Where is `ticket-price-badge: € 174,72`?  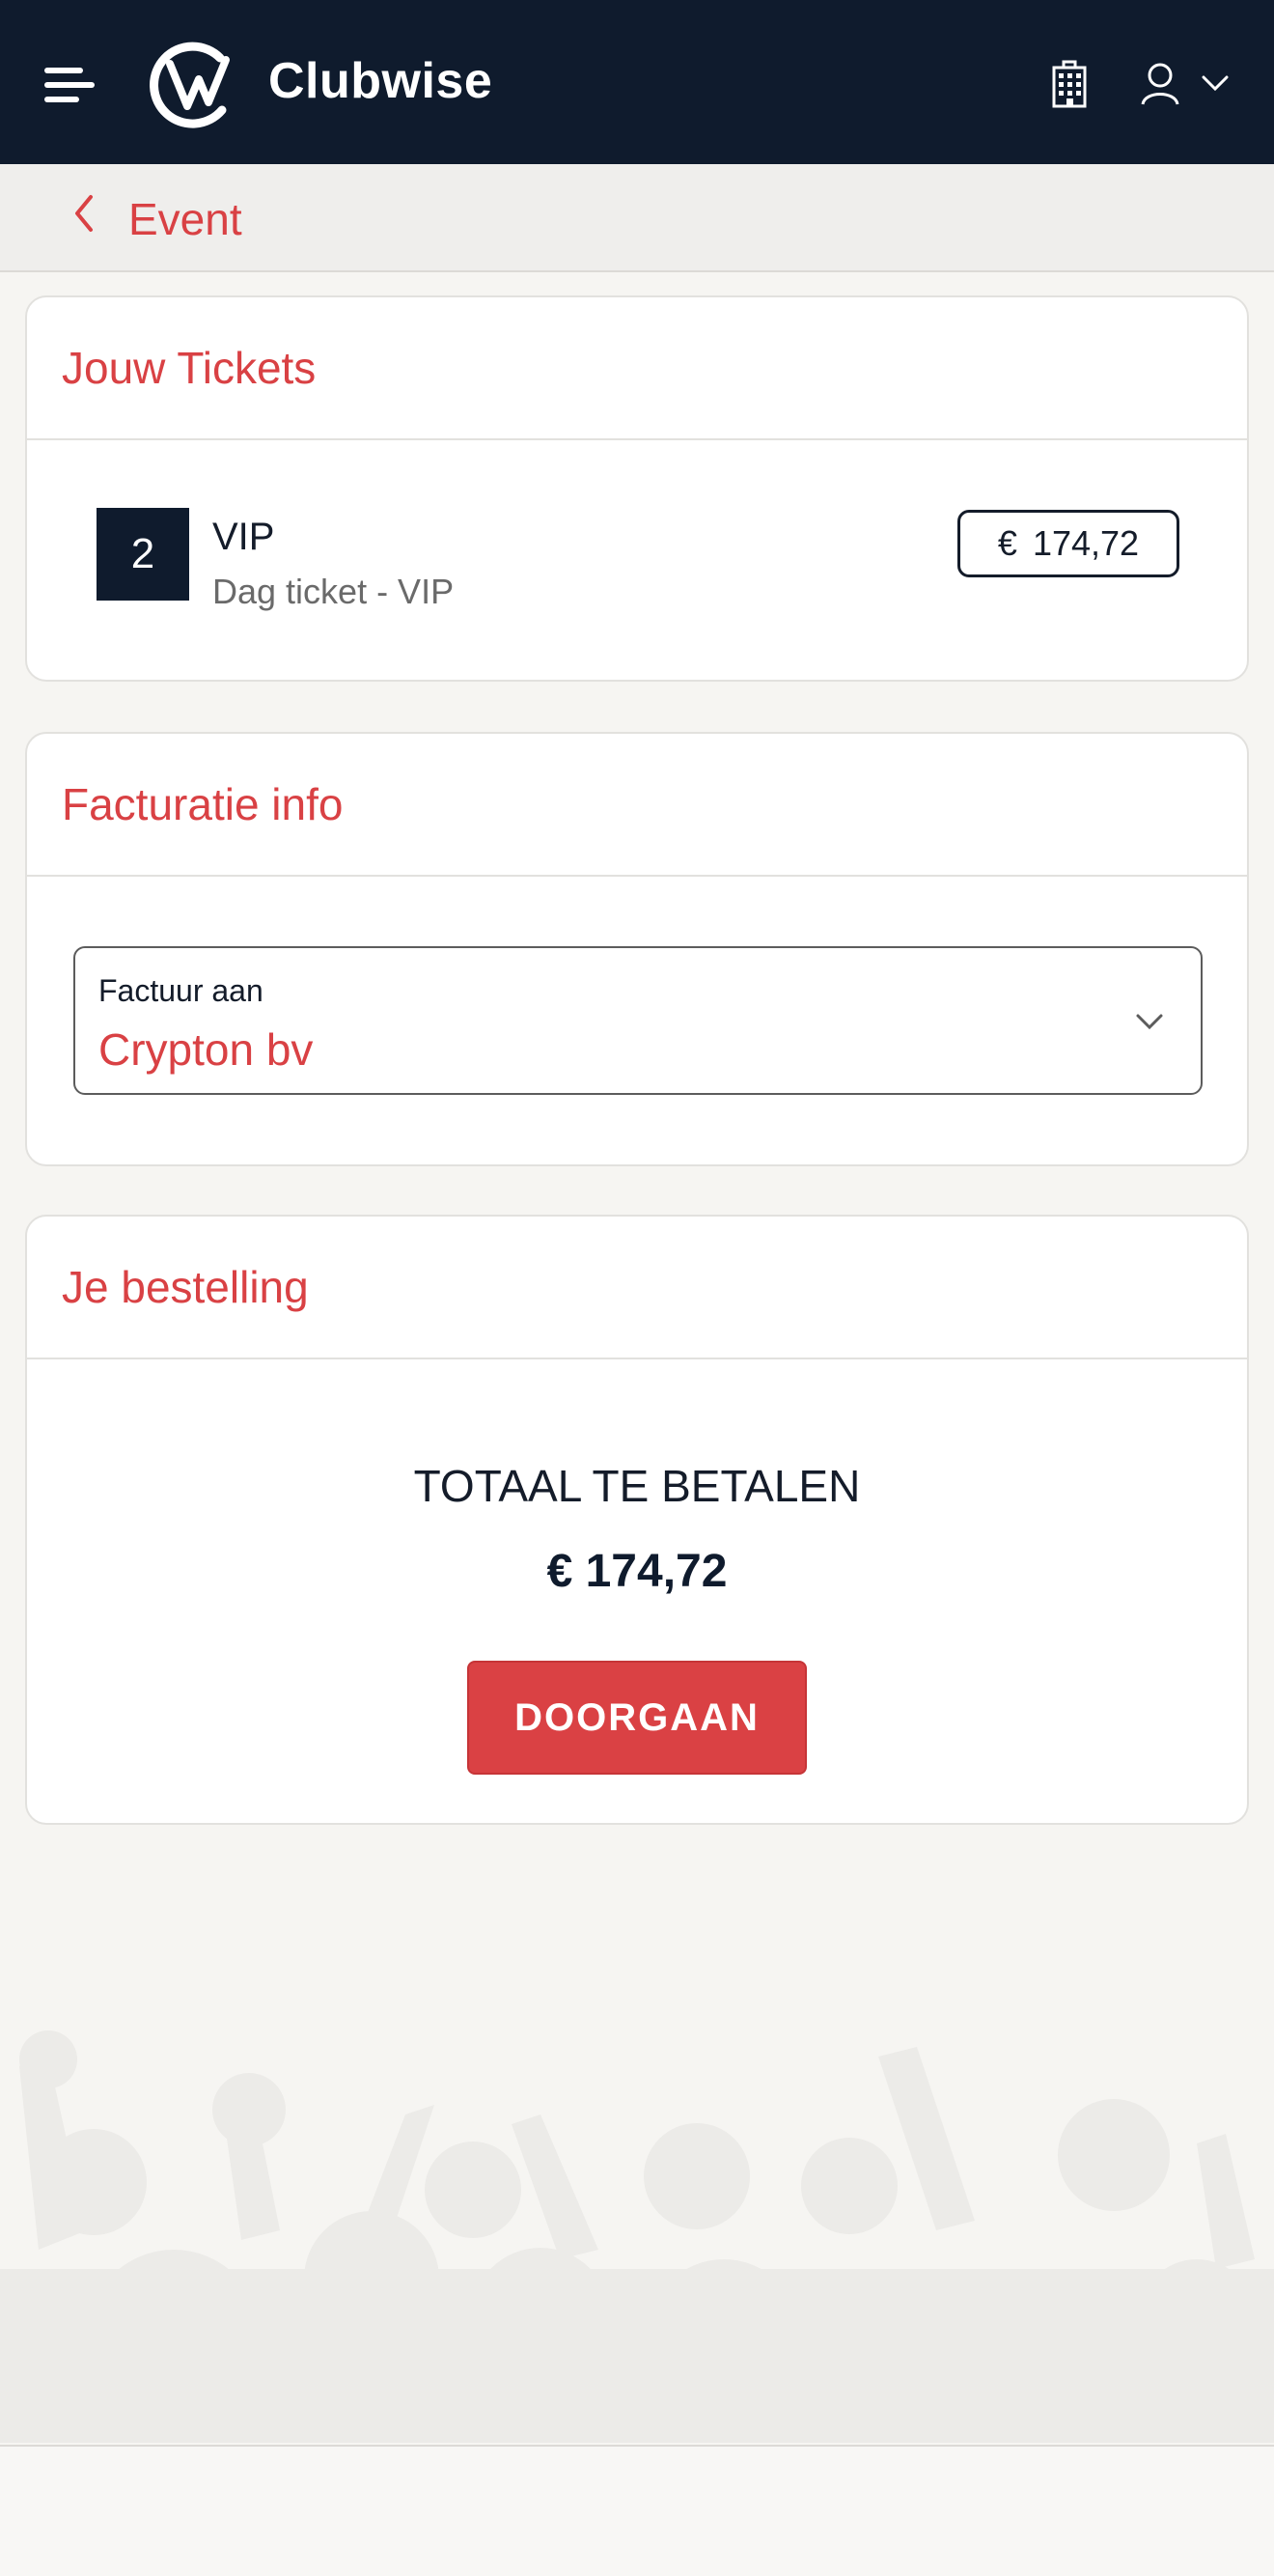
ticket-price-badge: € 174,72 is located at coordinates (1068, 544).